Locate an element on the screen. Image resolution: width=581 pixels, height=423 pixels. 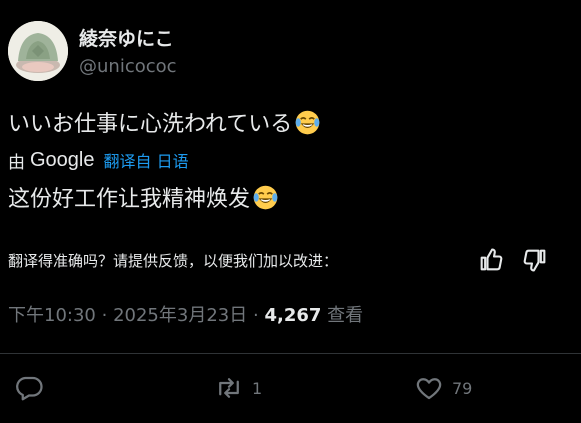
thumbs-up-icon is located at coordinates (491, 260).